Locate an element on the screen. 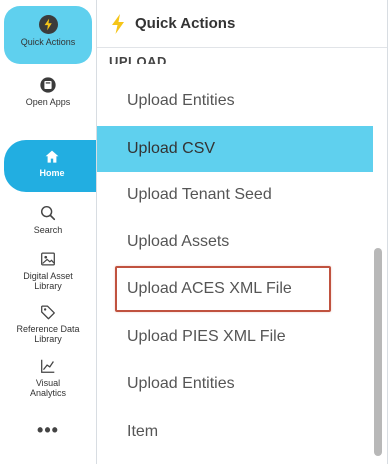 The height and width of the screenshot is (464, 388). menu-item-upload-tenant-seed: Upload Tenant Seed is located at coordinates (242, 195).